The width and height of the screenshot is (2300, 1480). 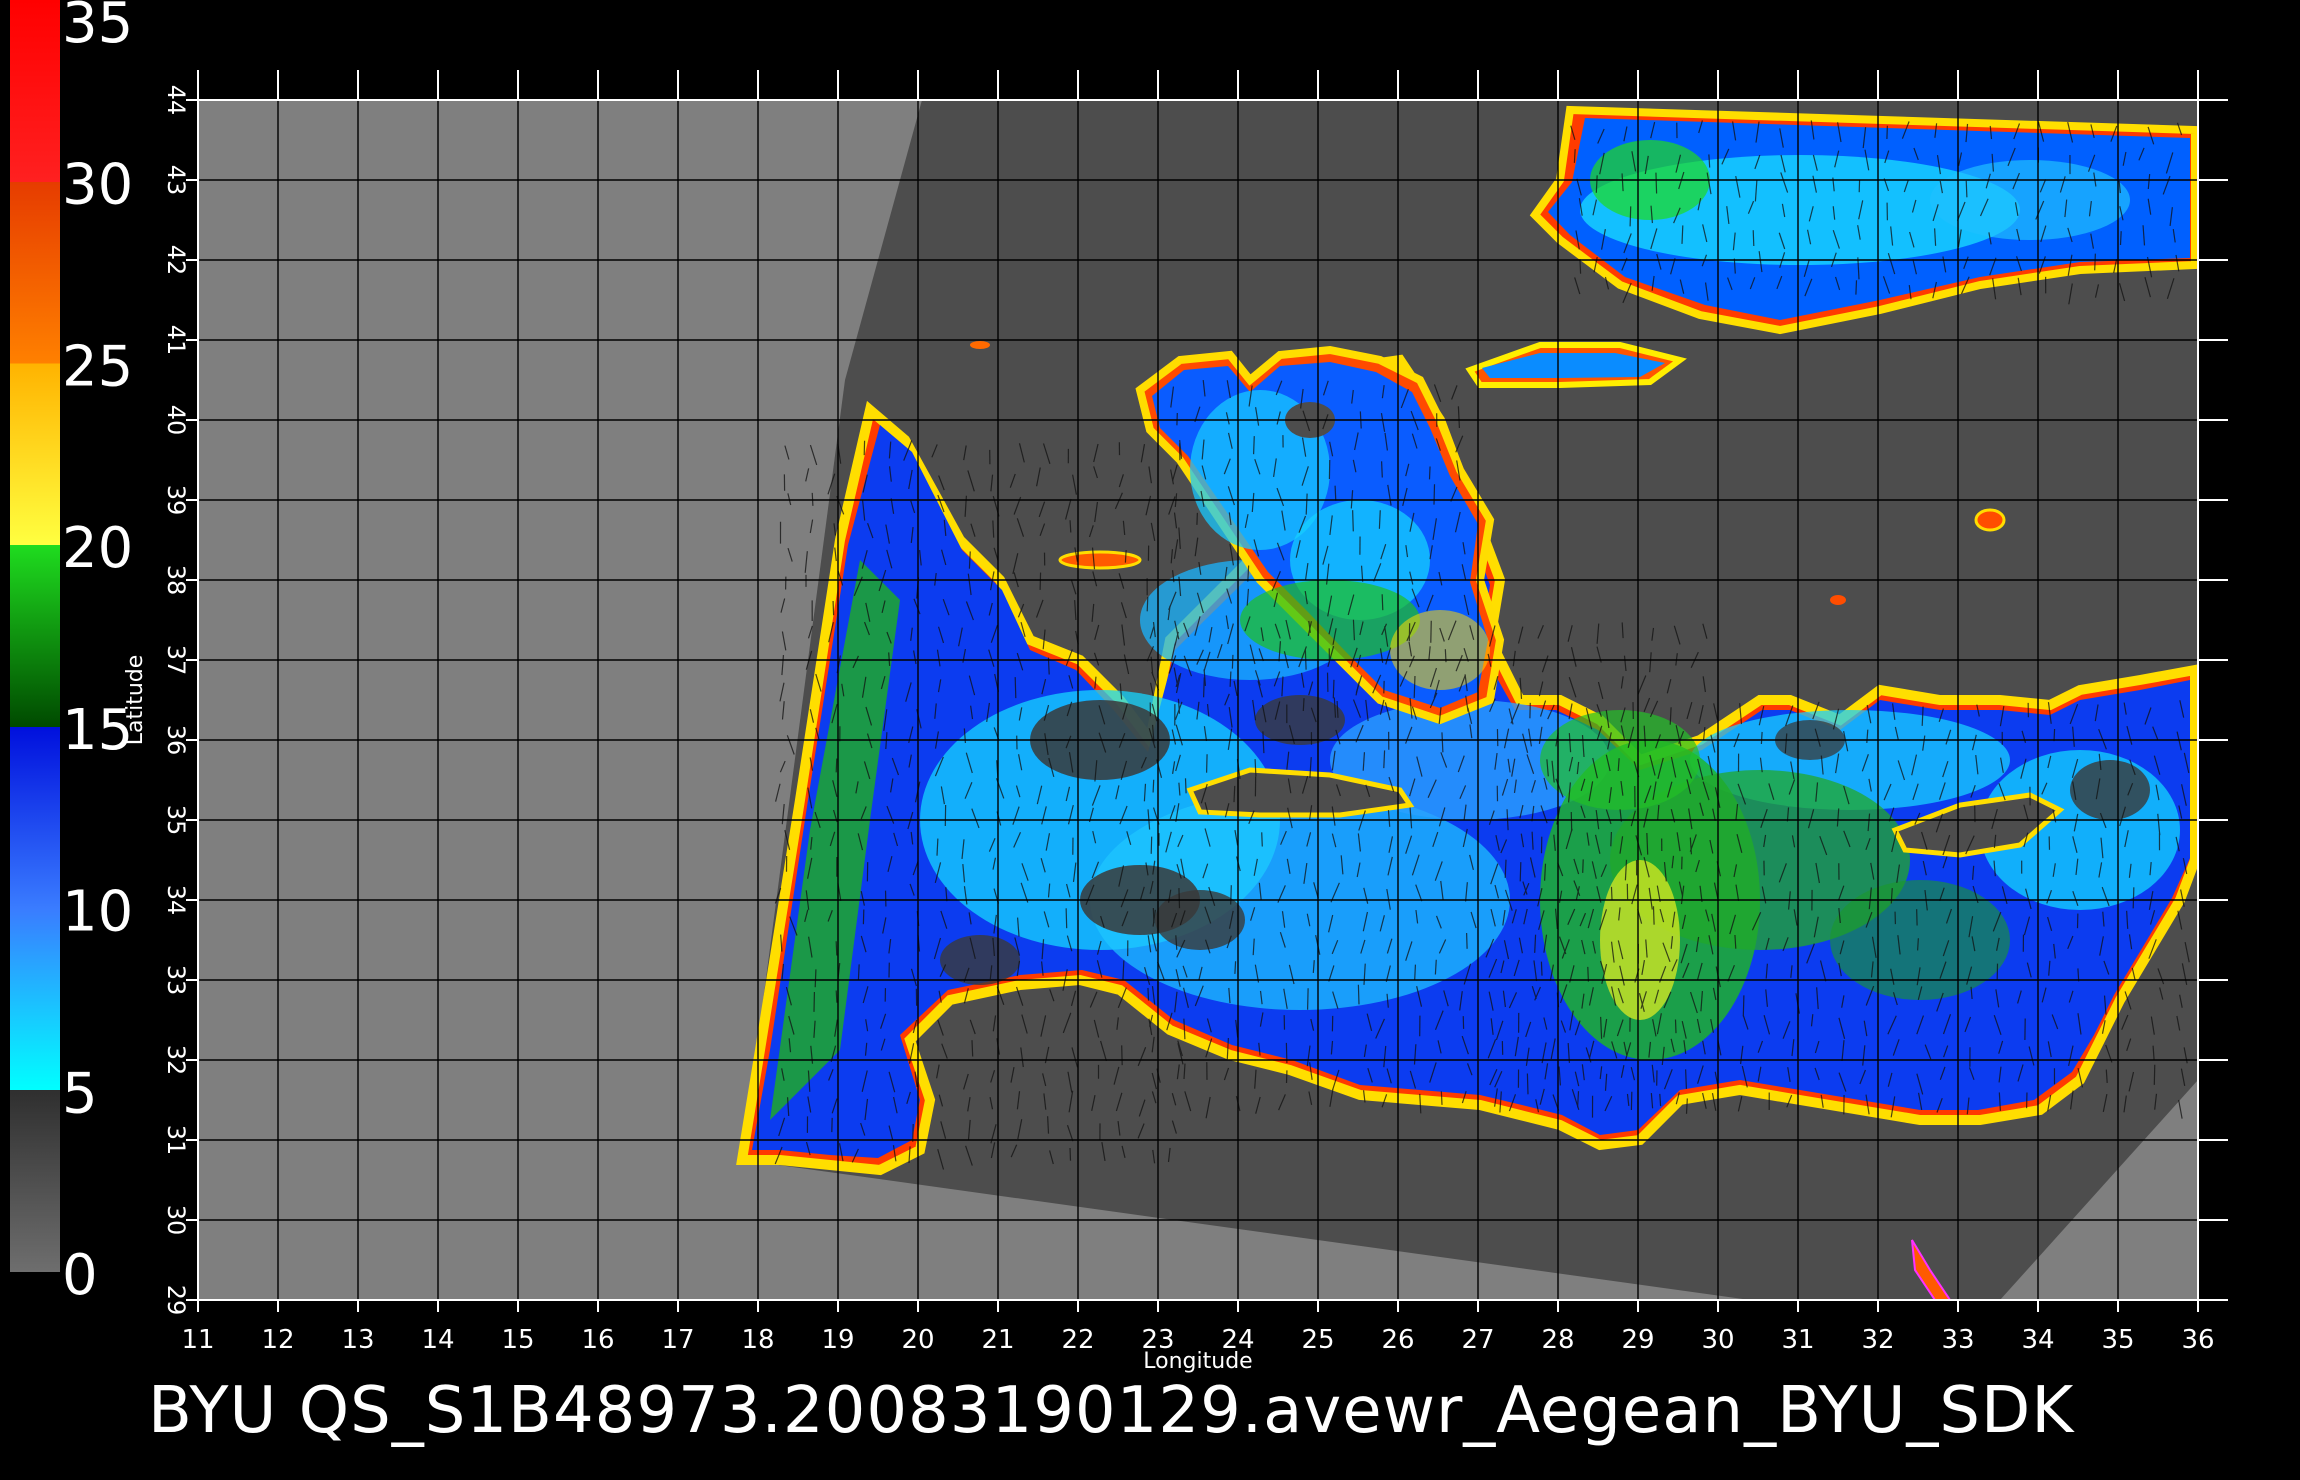 What do you see at coordinates (176, 420) in the screenshot?
I see `y-tick-label: 40` at bounding box center [176, 420].